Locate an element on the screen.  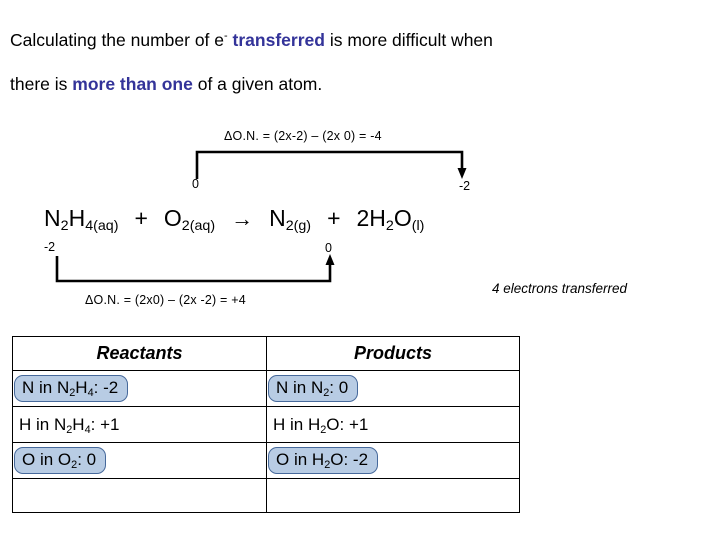
table-row is located at coordinates (266, 495).